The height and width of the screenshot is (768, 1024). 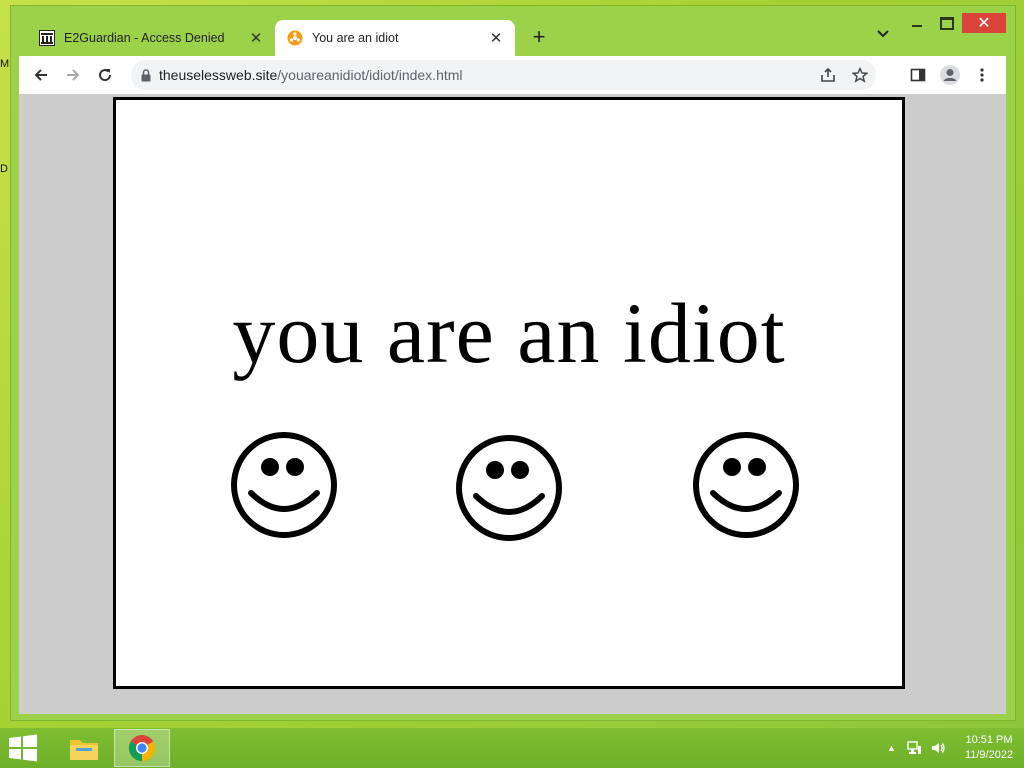 I want to click on tab-title: You are an idiot, so click(x=355, y=38).